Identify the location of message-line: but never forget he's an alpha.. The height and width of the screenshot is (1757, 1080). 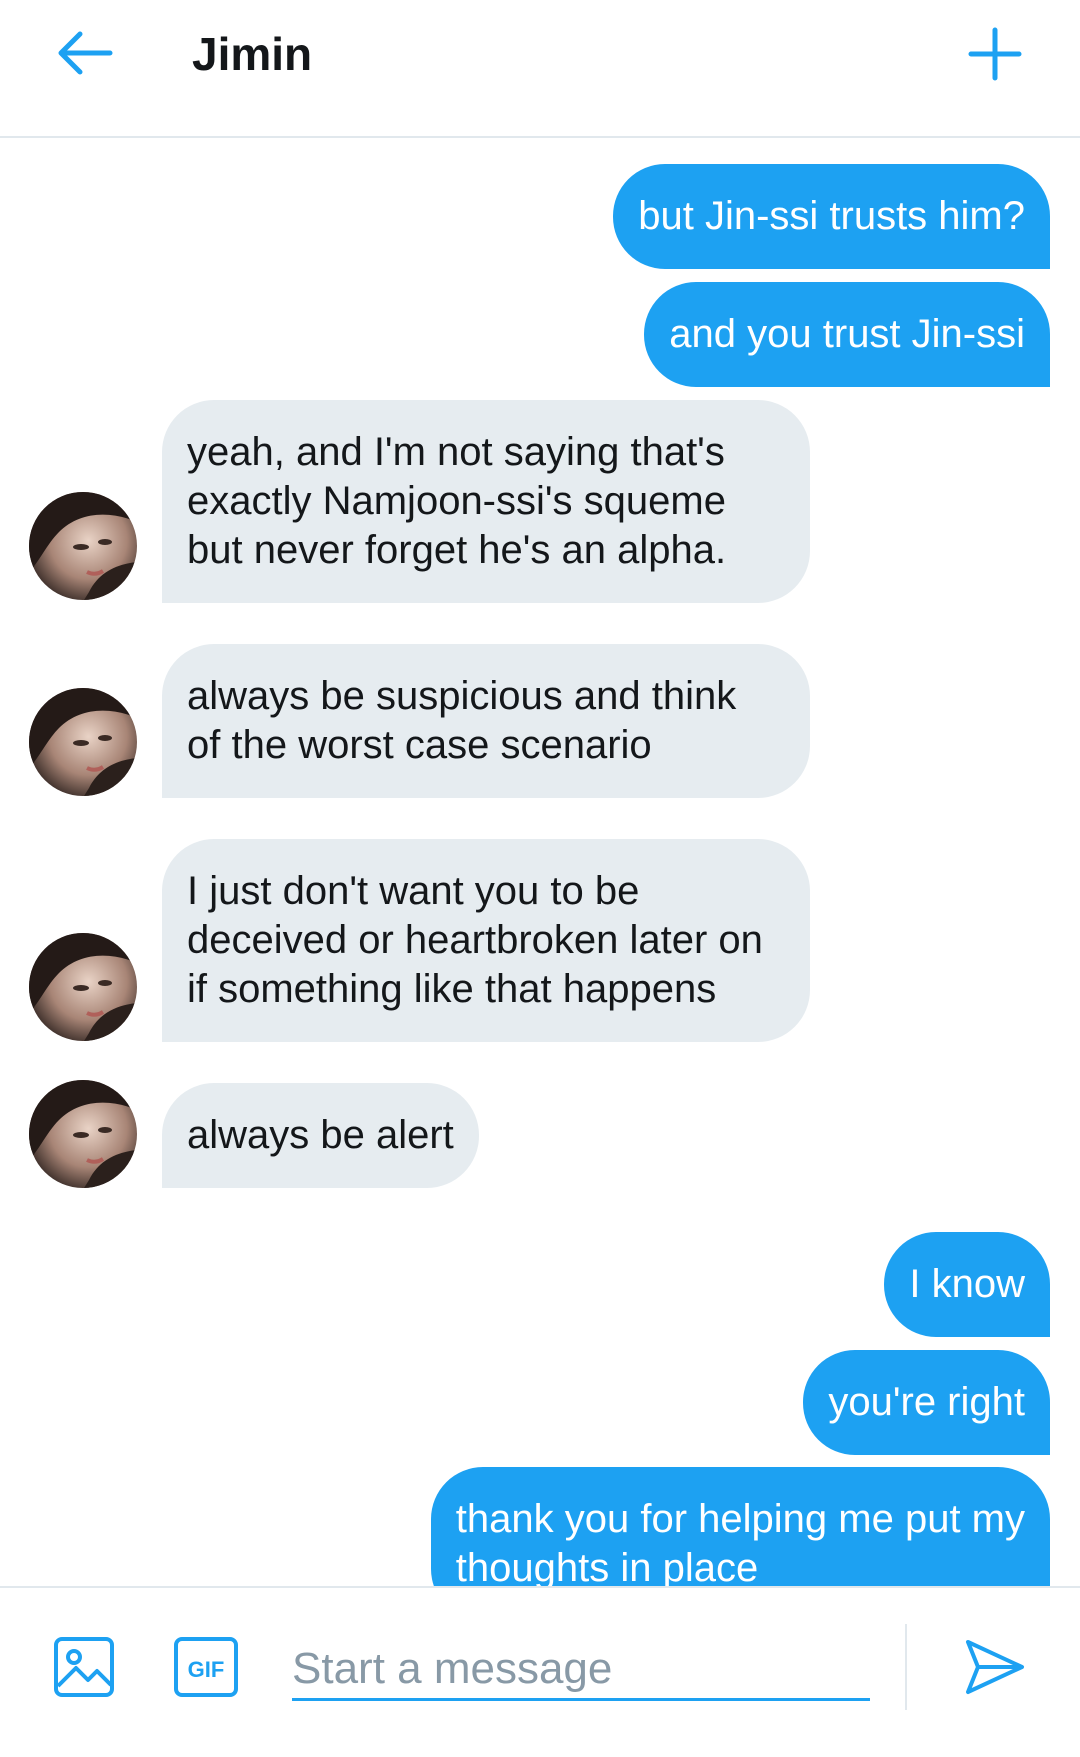
(457, 550).